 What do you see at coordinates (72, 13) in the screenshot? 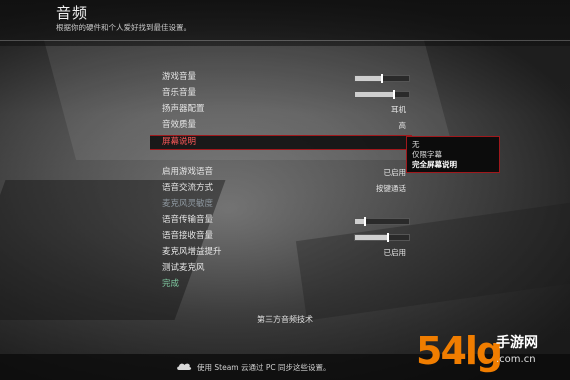
I see `page-title: 音频` at bounding box center [72, 13].